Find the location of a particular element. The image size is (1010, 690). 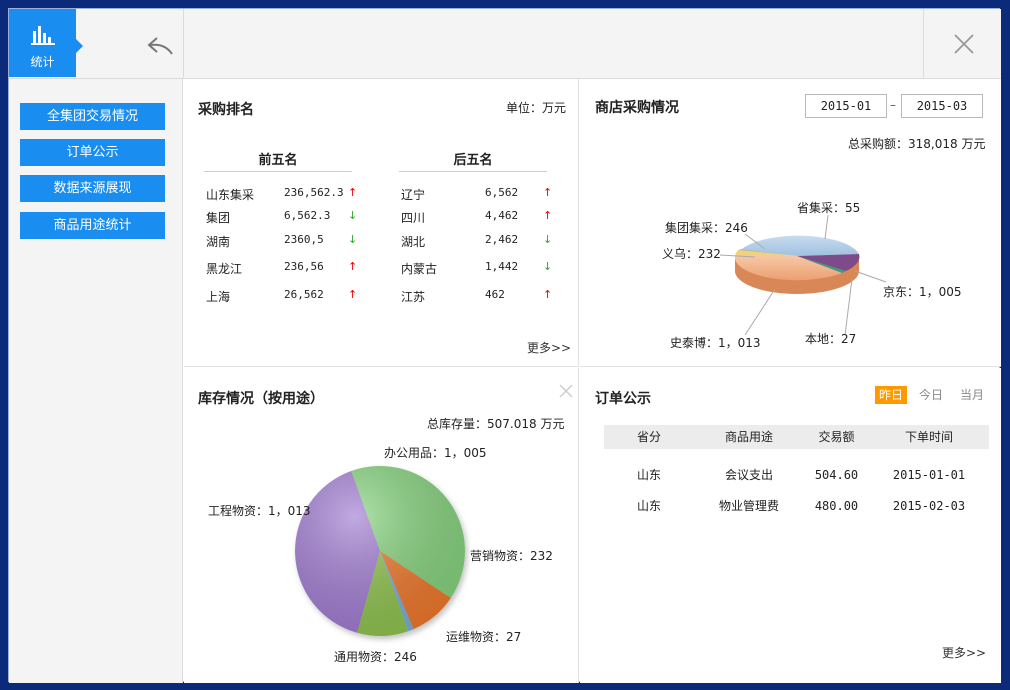

pie-label: 营销物资：232 is located at coordinates (511, 556).